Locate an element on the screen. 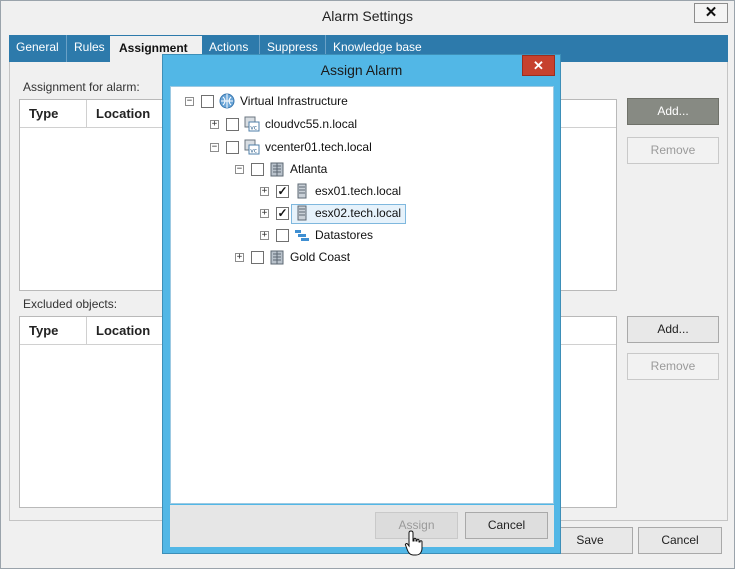 This screenshot has height=569, width=735. assignment-remove-button: Remove is located at coordinates (673, 150).